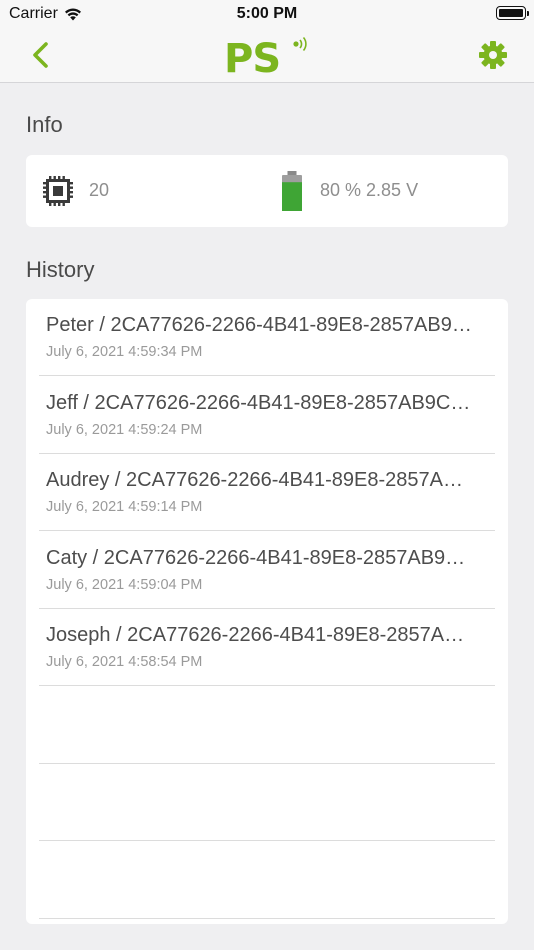 The height and width of the screenshot is (950, 534). I want to click on info-section-title: Info, so click(44, 124).